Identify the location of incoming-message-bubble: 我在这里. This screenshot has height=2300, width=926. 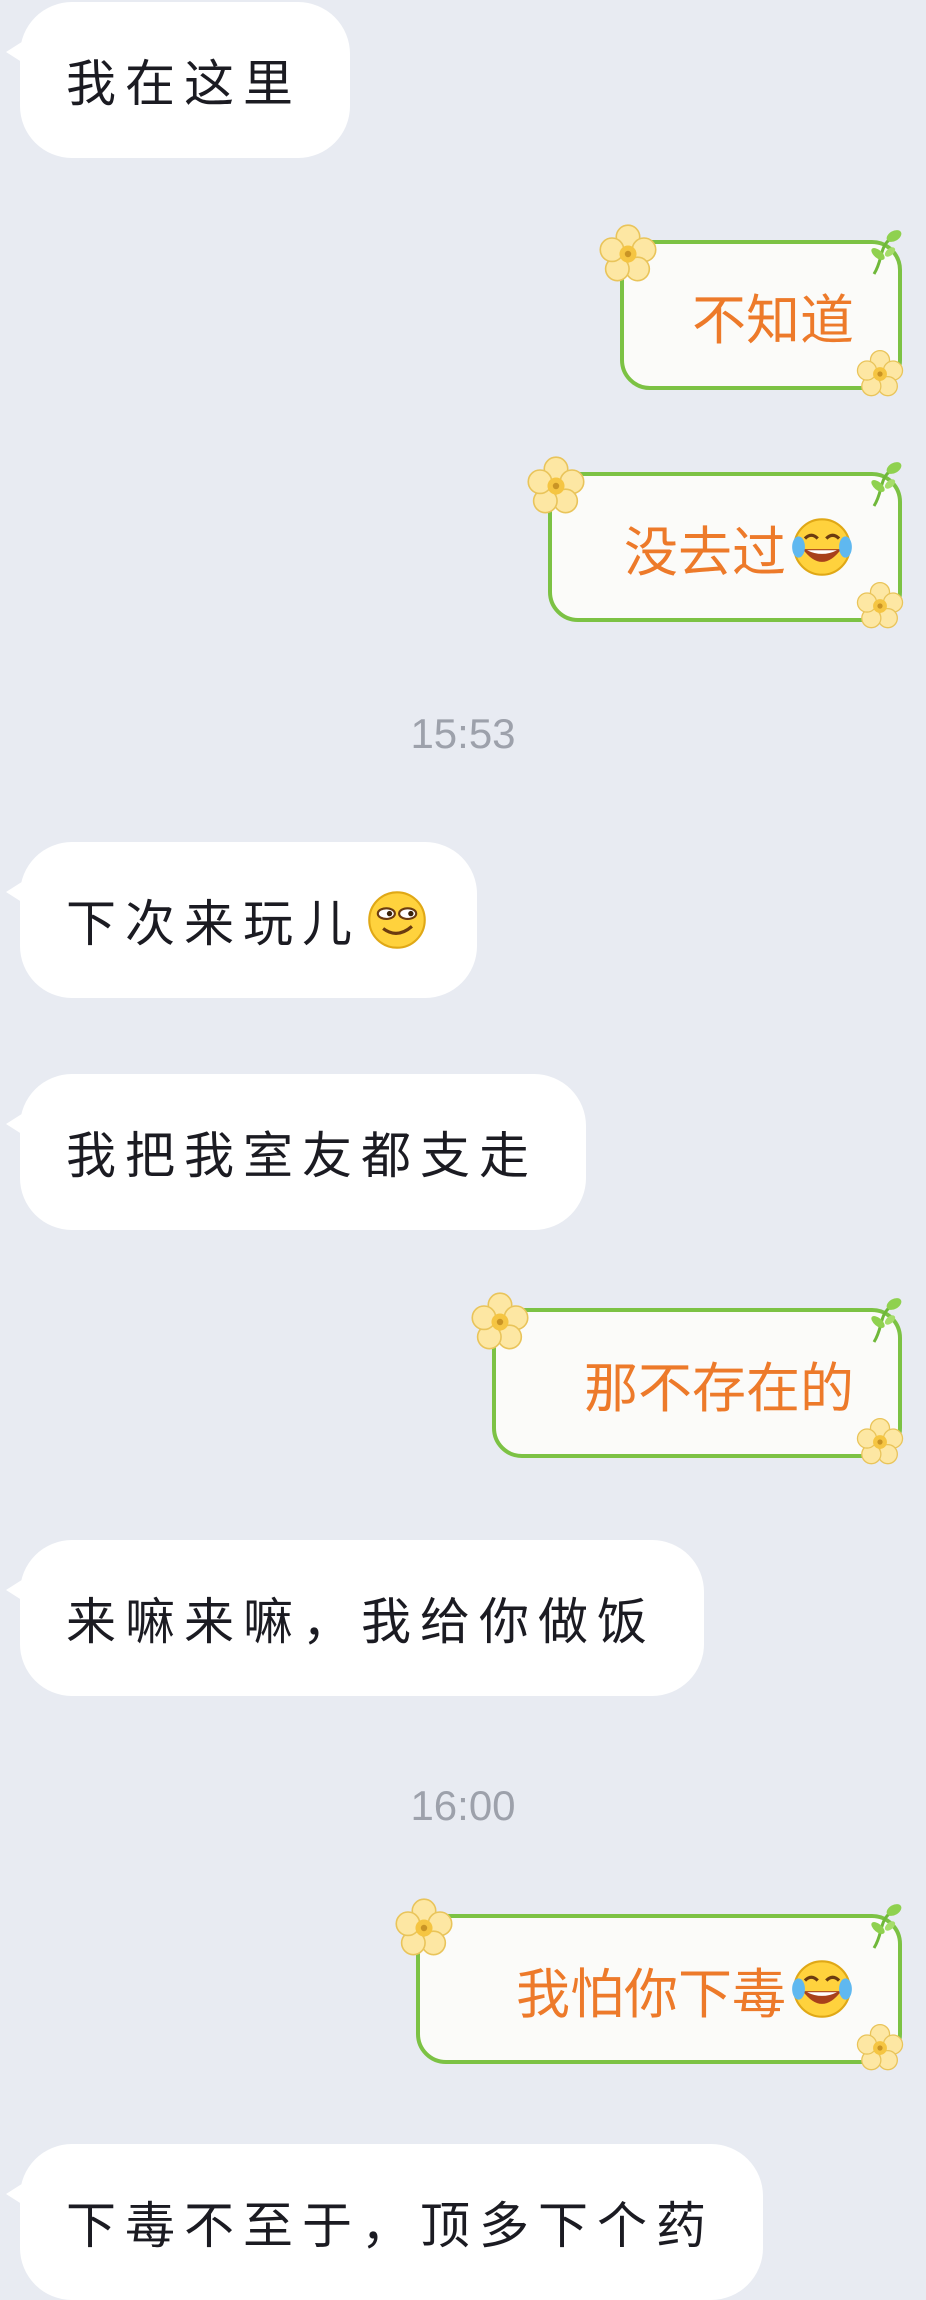
(178, 80).